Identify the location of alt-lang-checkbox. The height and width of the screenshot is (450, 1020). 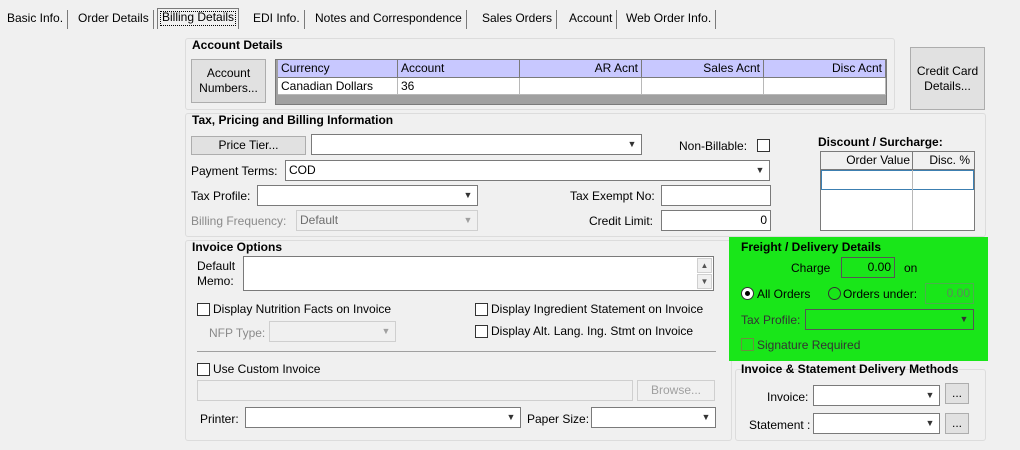
(481, 331).